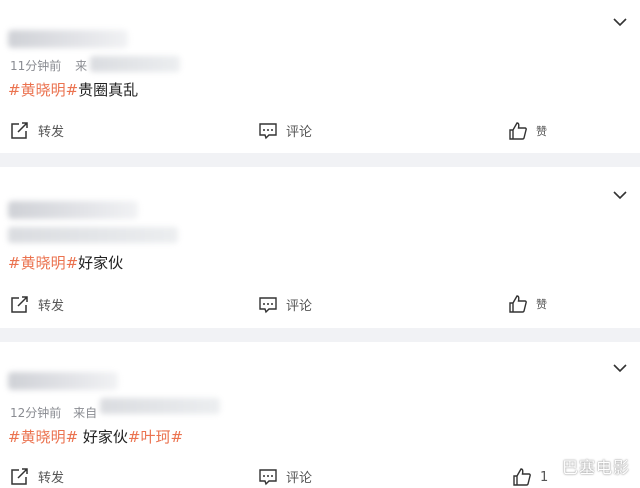  Describe the element at coordinates (36, 66) in the screenshot. I see `post-time: 11分钟前` at that location.